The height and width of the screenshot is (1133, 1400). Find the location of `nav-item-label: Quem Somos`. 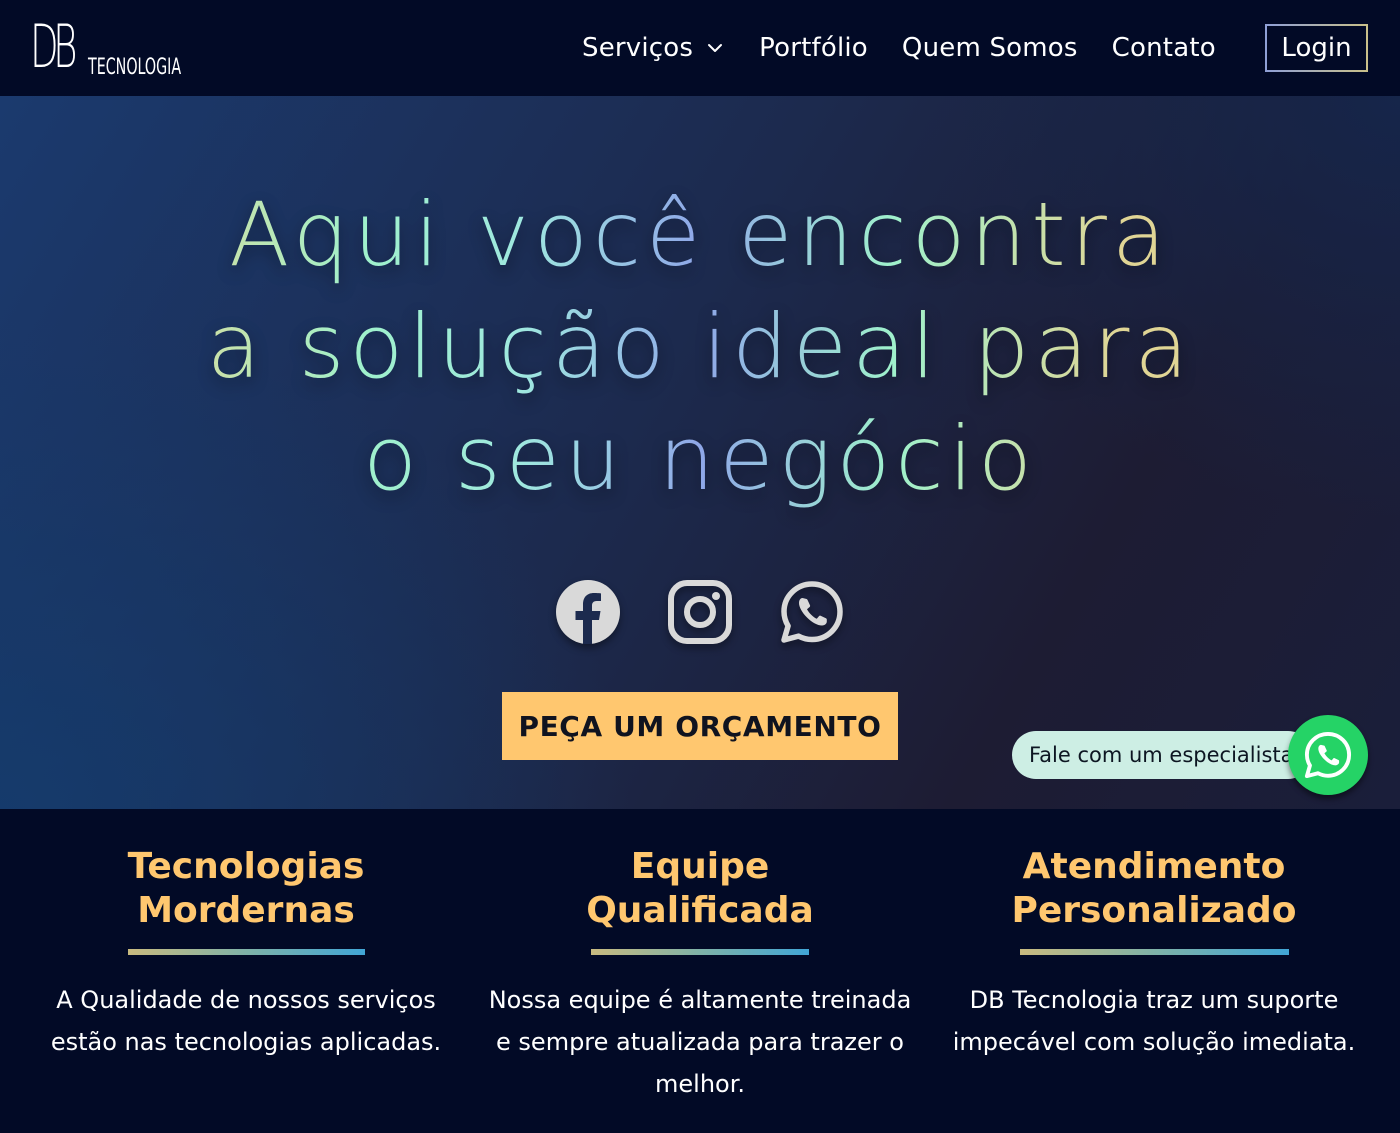

nav-item-label: Quem Somos is located at coordinates (989, 48).